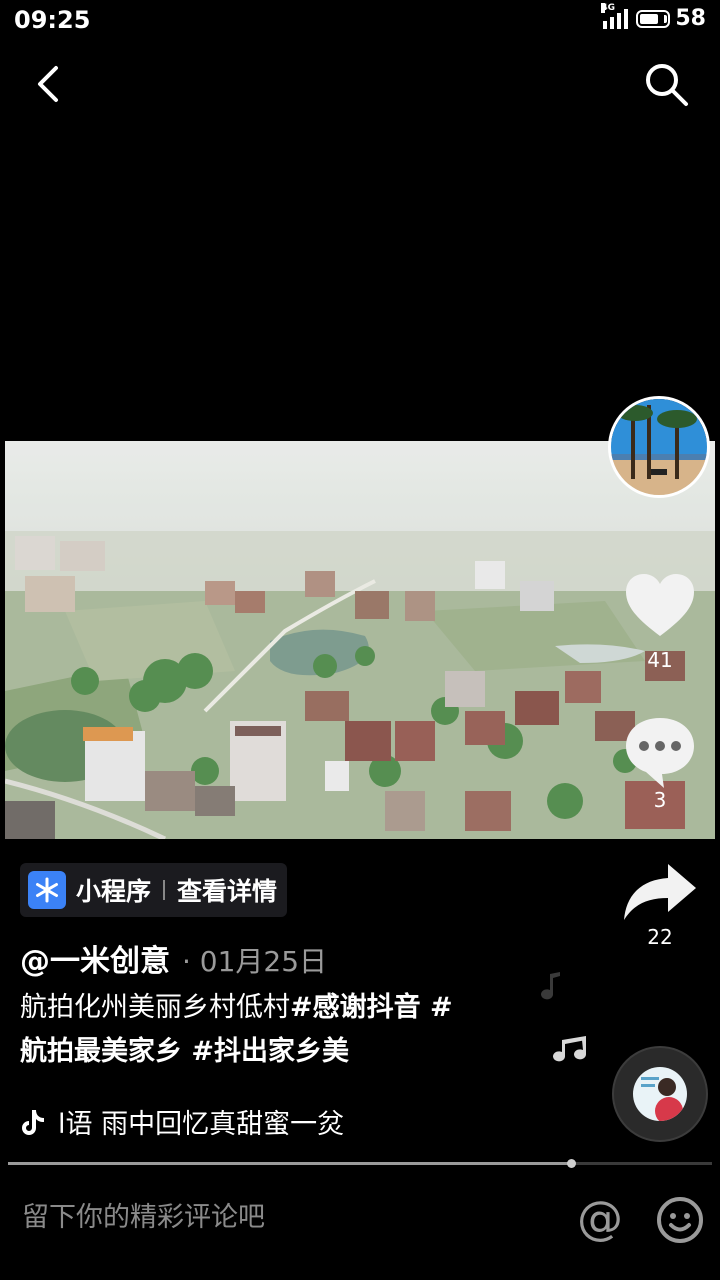 The width and height of the screenshot is (720, 1280). I want to click on mini-program-chip: 小程序 查看详情, so click(154, 890).